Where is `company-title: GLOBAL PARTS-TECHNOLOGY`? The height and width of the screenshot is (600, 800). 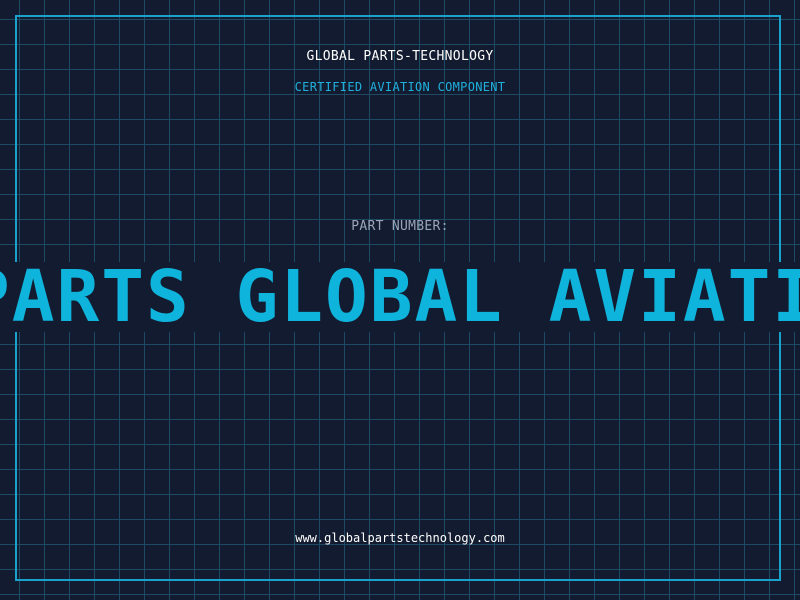 company-title: GLOBAL PARTS-TECHNOLOGY is located at coordinates (400, 56).